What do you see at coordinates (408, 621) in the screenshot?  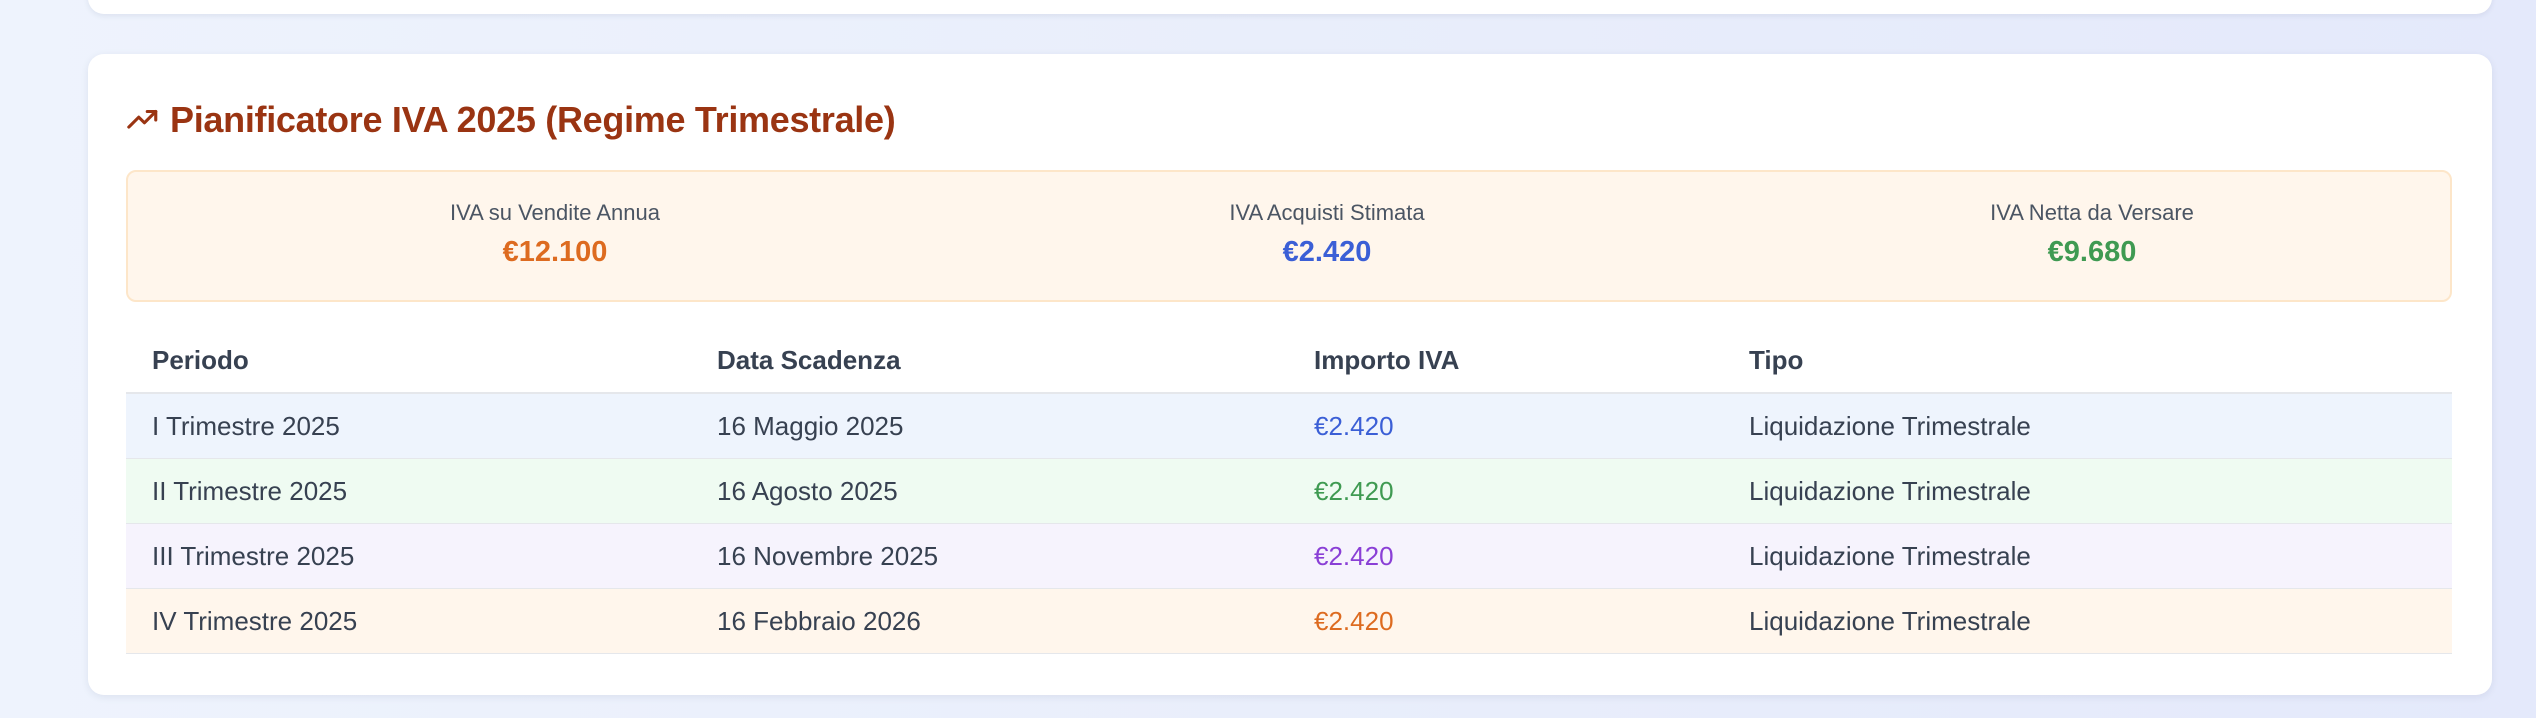 I see `cell-periodo: IV Trimestre 2025` at bounding box center [408, 621].